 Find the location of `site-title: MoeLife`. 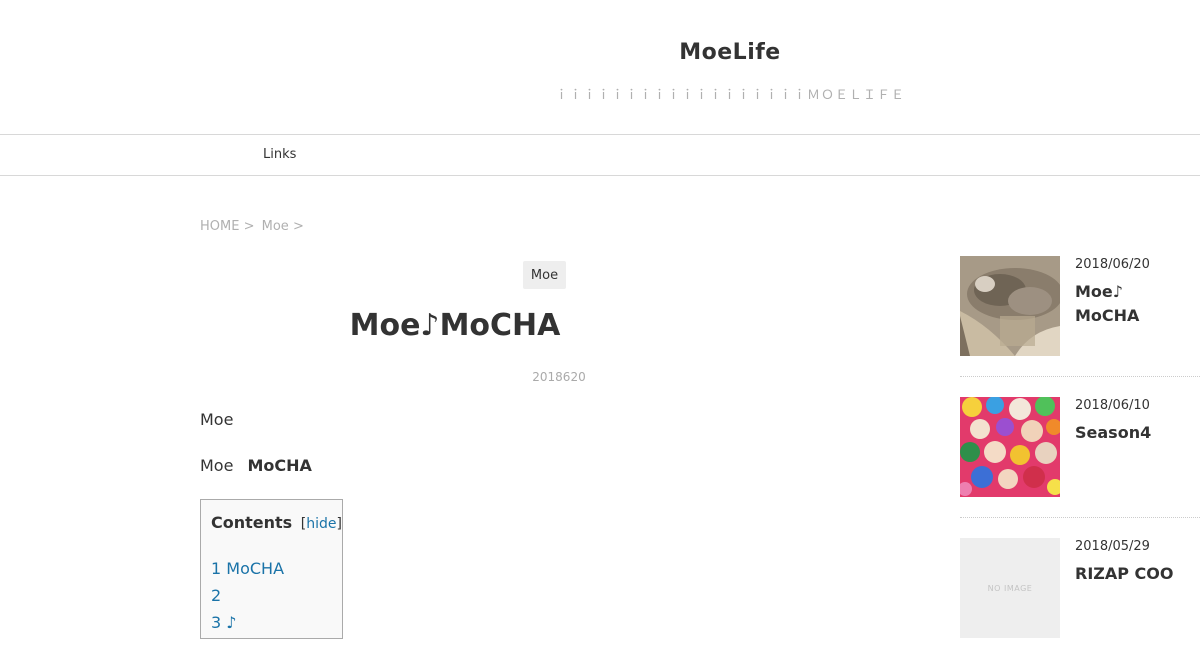

site-title: MoeLife is located at coordinates (730, 52).